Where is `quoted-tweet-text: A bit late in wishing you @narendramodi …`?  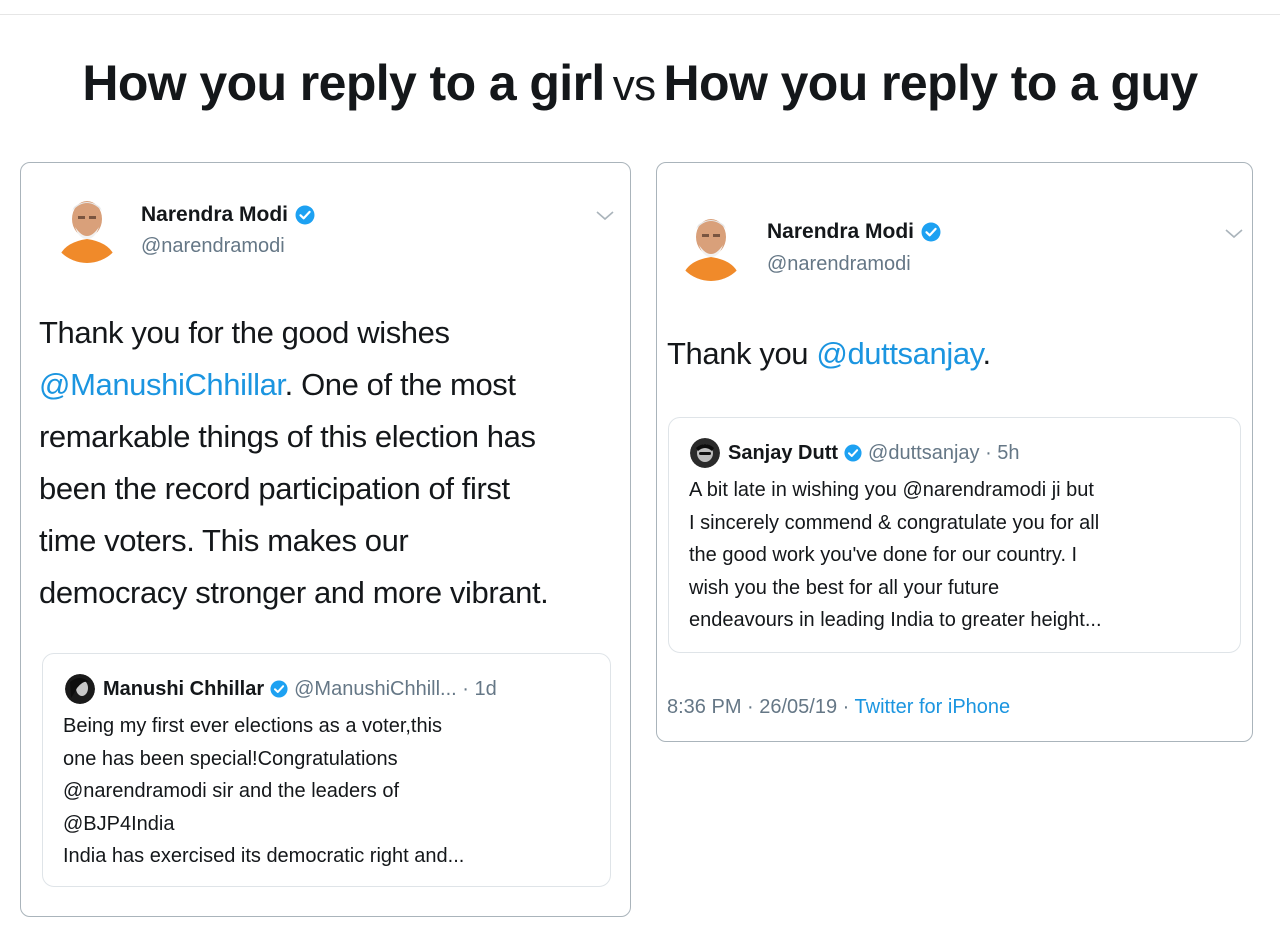 quoted-tweet-text: A bit late in wishing you @narendramodi … is located at coordinates (895, 555).